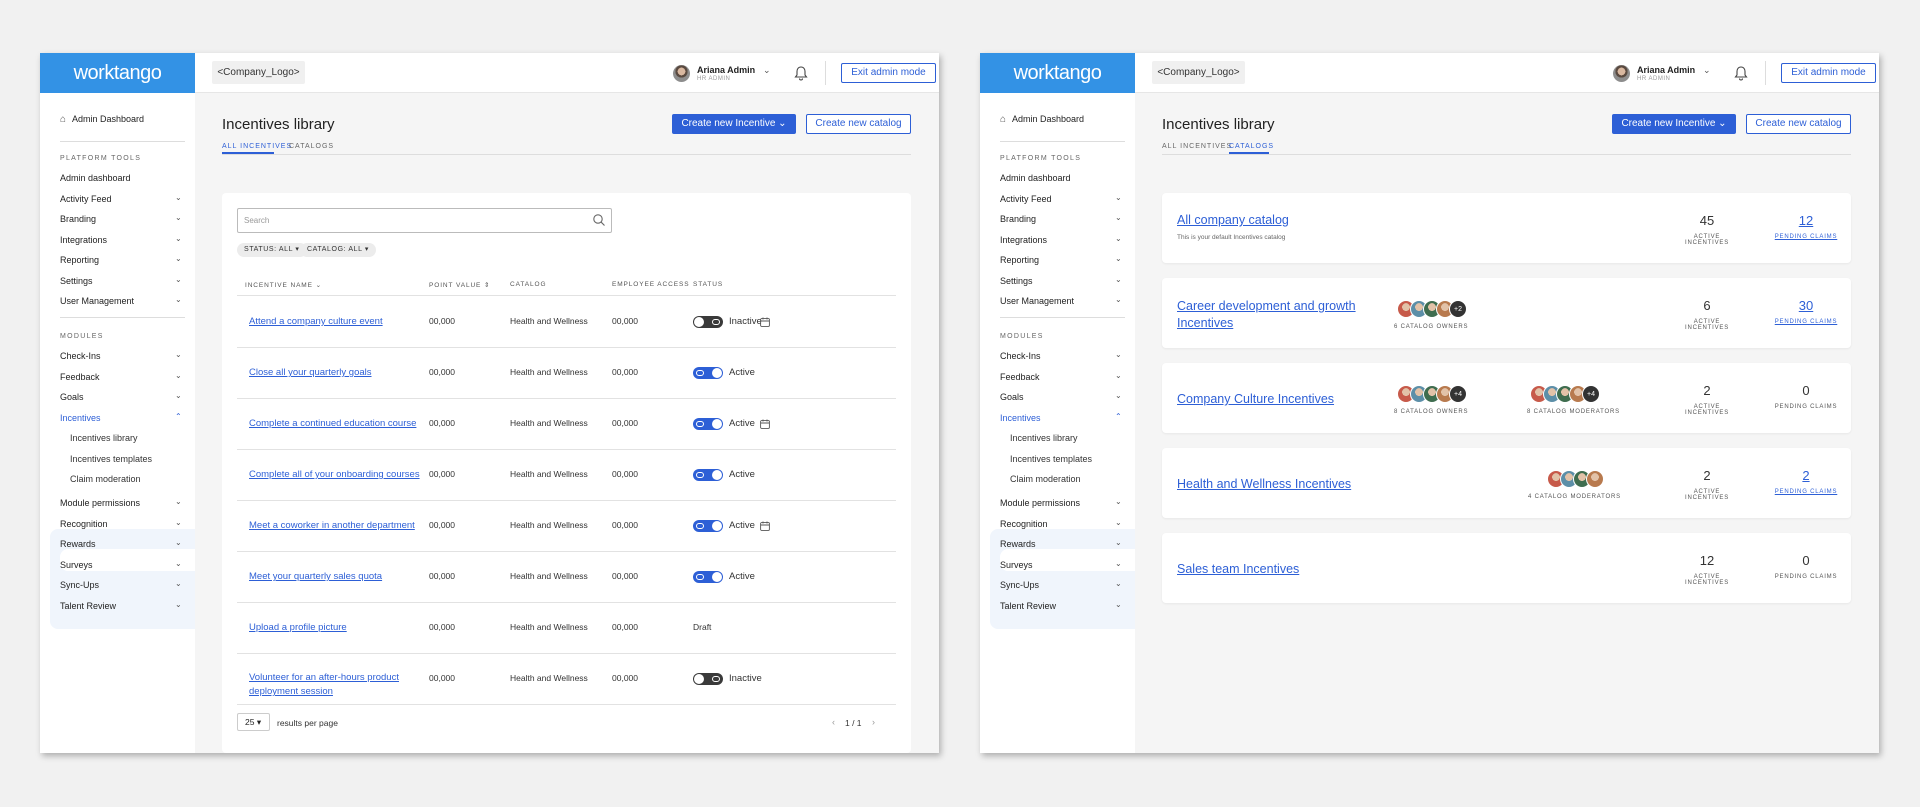  Describe the element at coordinates (272, 250) in the screenshot. I see `status-filter: STATUS: ALL ▾` at that location.